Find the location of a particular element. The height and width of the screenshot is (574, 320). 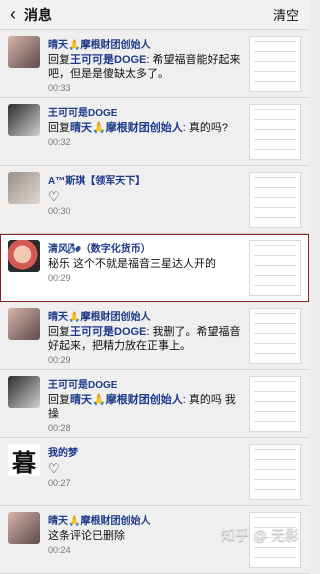

message-item: 暮 我的梦 ♡ 00:27 is located at coordinates (154, 472).